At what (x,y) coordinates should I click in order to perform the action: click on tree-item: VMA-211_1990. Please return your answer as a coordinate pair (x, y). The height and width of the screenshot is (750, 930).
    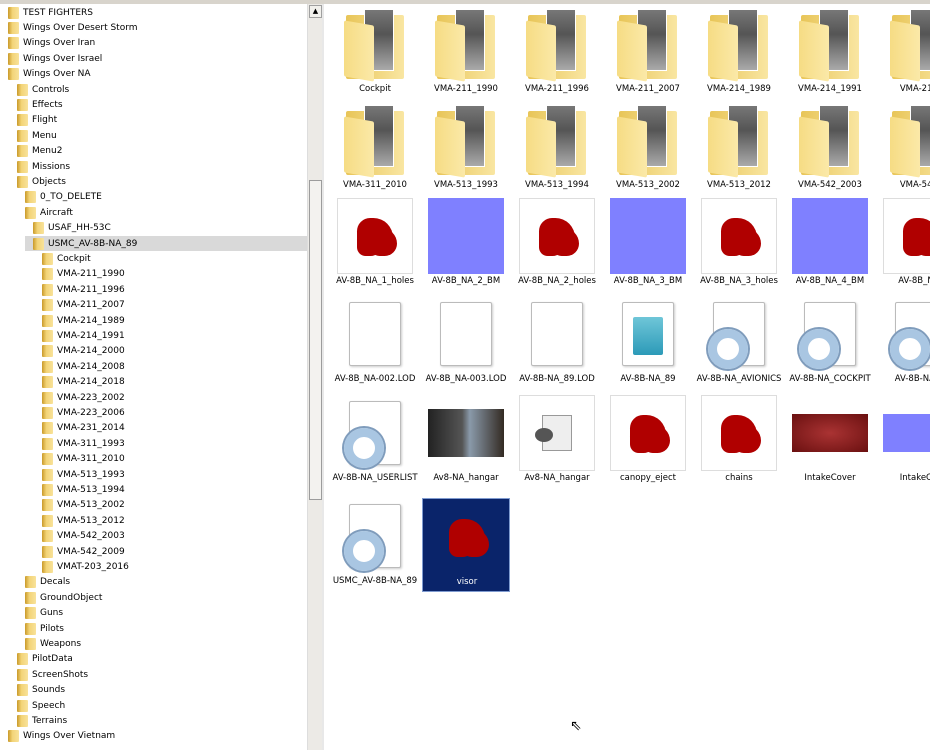
    Looking at the image, I should click on (83, 274).